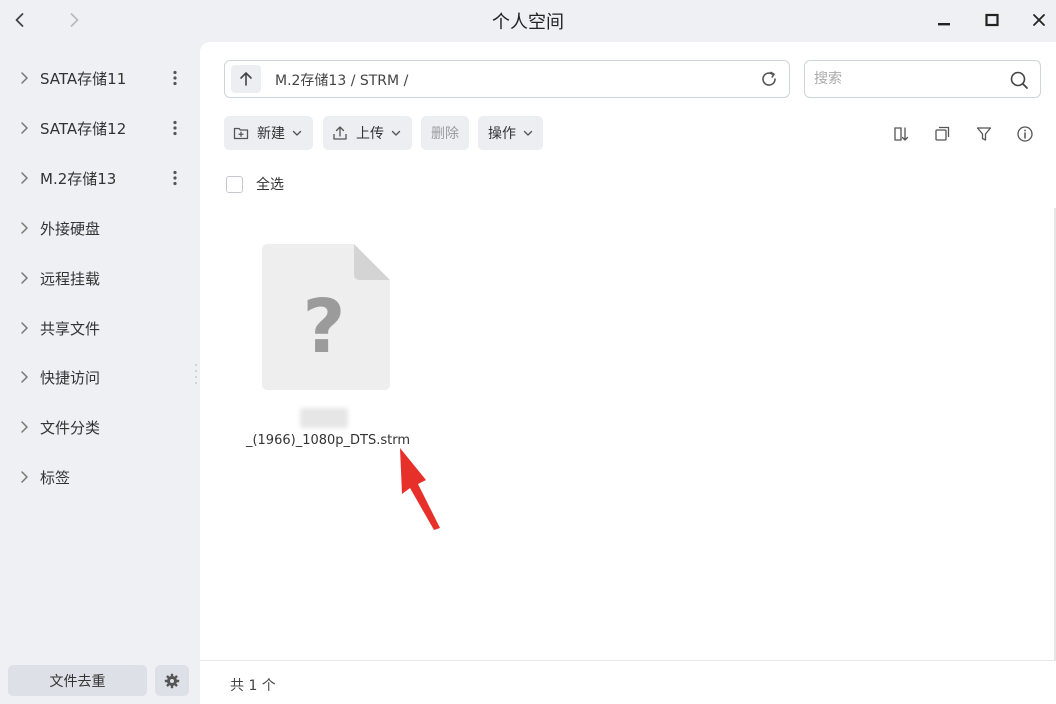 This screenshot has height=704, width=1056. I want to click on sidebar-item-shared-files: 共享文件, so click(98, 328).